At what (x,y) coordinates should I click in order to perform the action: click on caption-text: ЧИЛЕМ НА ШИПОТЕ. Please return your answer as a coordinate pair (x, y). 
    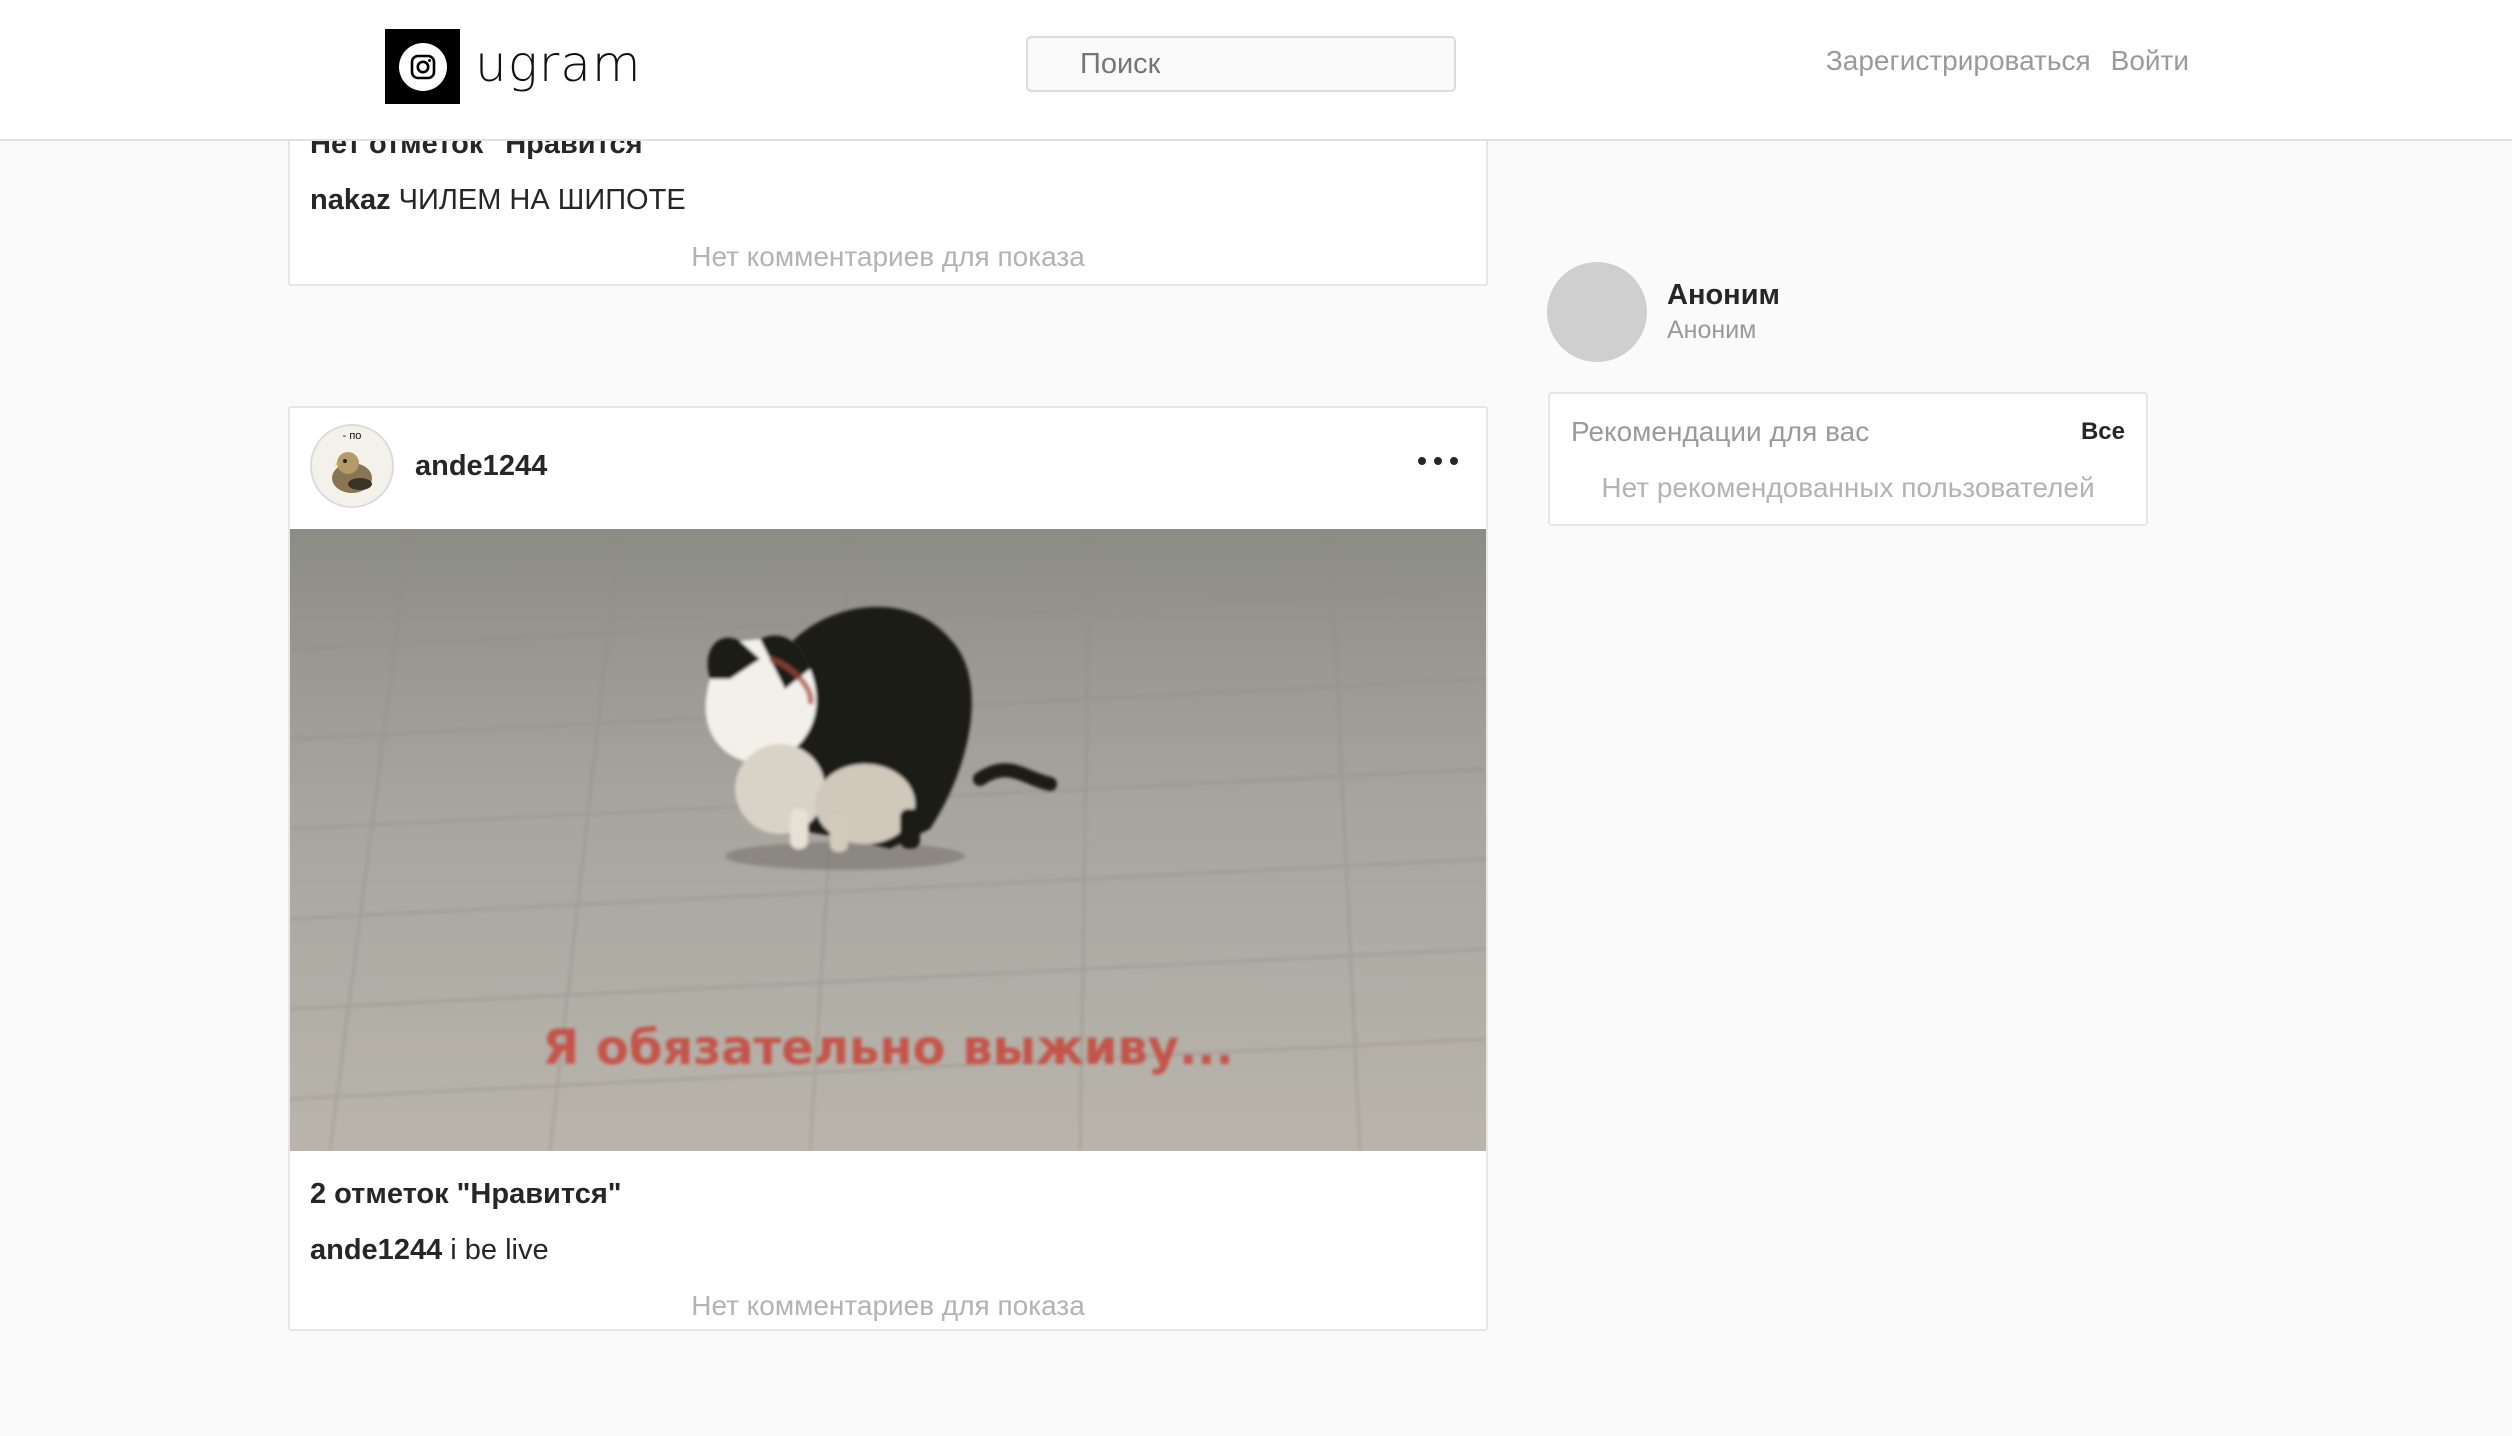
    Looking at the image, I should click on (542, 200).